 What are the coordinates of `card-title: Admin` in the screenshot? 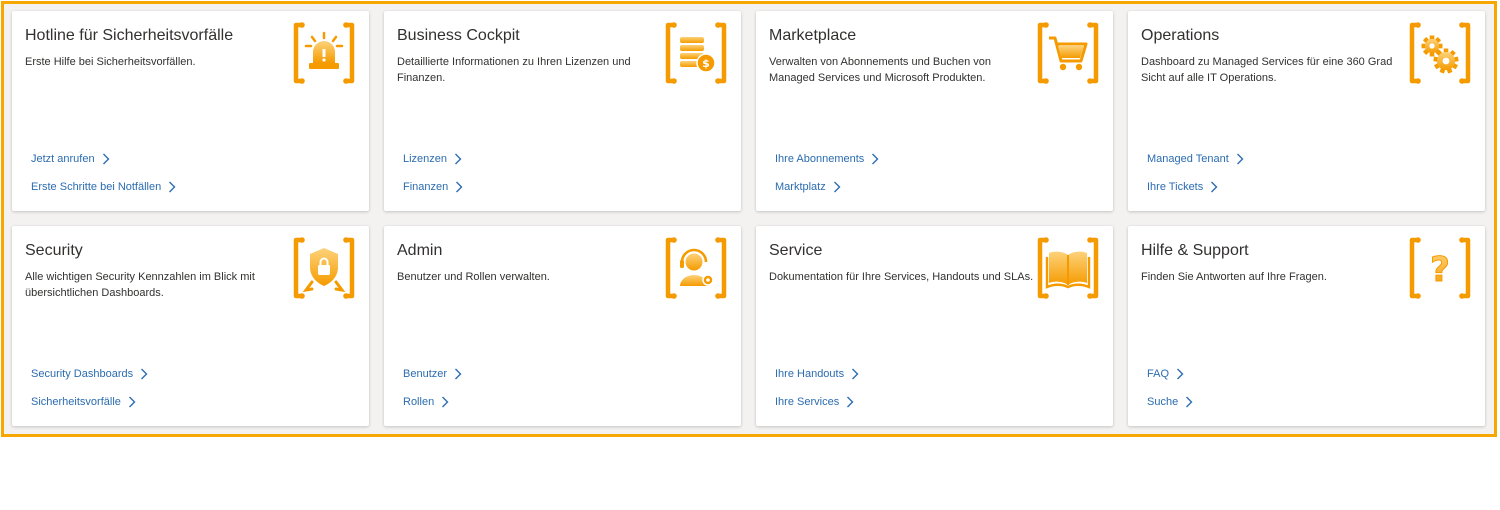 It's located at (420, 250).